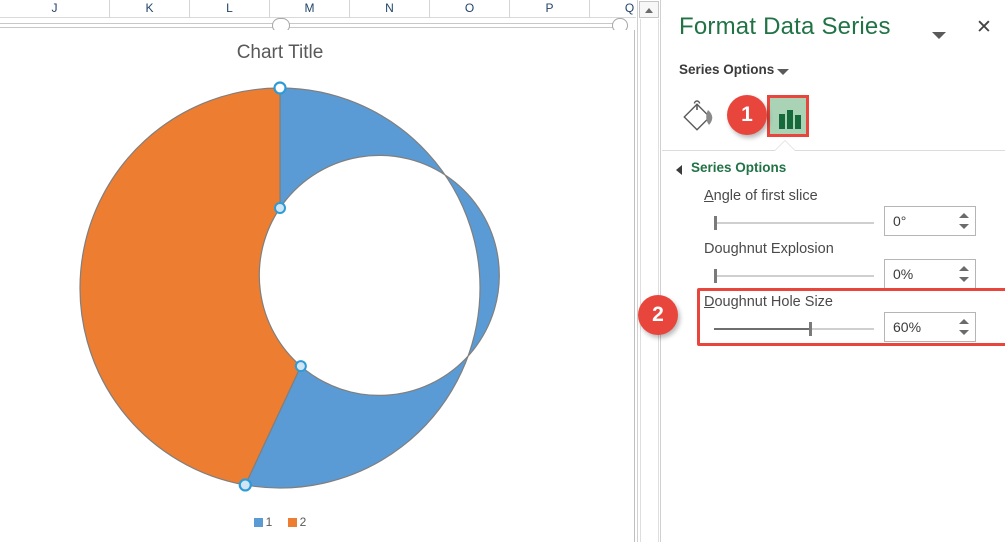 The height and width of the screenshot is (542, 1005). What do you see at coordinates (899, 221) in the screenshot?
I see `spinner-value-angle: 0°` at bounding box center [899, 221].